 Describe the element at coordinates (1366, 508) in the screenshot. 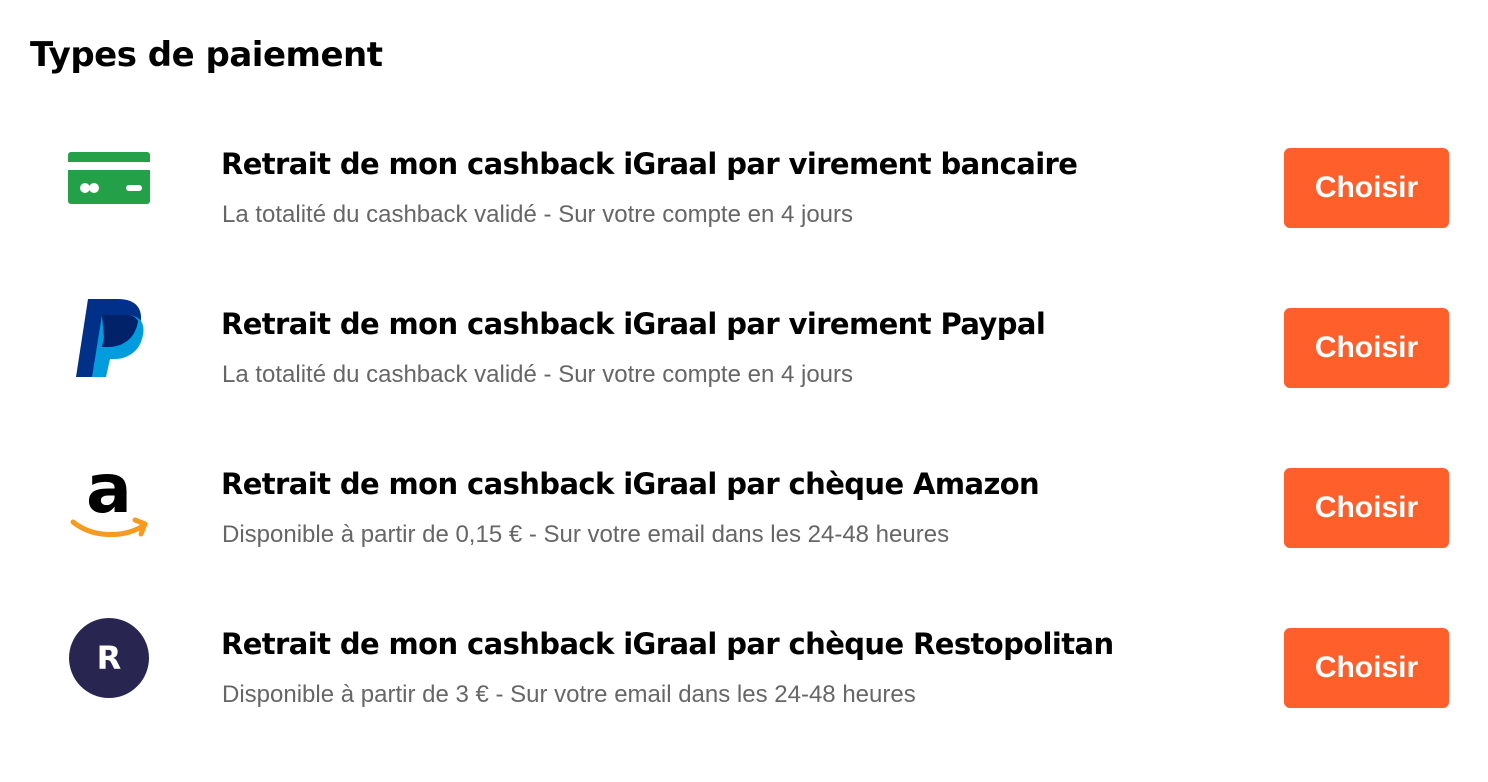

I see `choose-amazon-button: Choisir` at that location.